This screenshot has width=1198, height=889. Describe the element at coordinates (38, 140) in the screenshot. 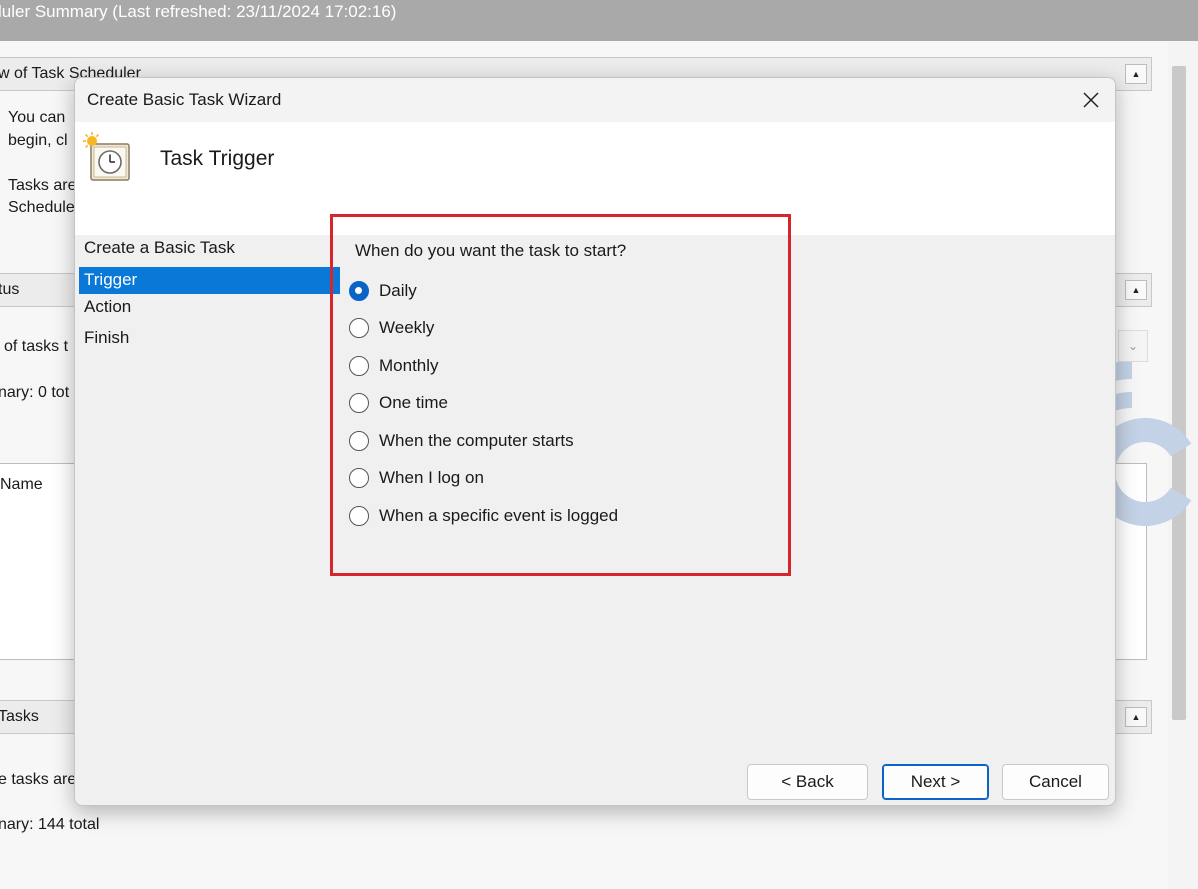

I see `overview-text-line: begin, cl` at that location.